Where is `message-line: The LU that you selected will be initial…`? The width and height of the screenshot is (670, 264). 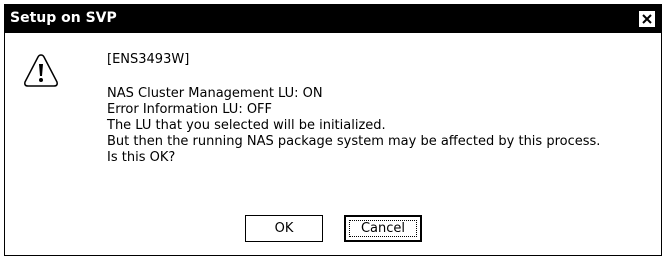 message-line: The LU that you selected will be initial… is located at coordinates (246, 125).